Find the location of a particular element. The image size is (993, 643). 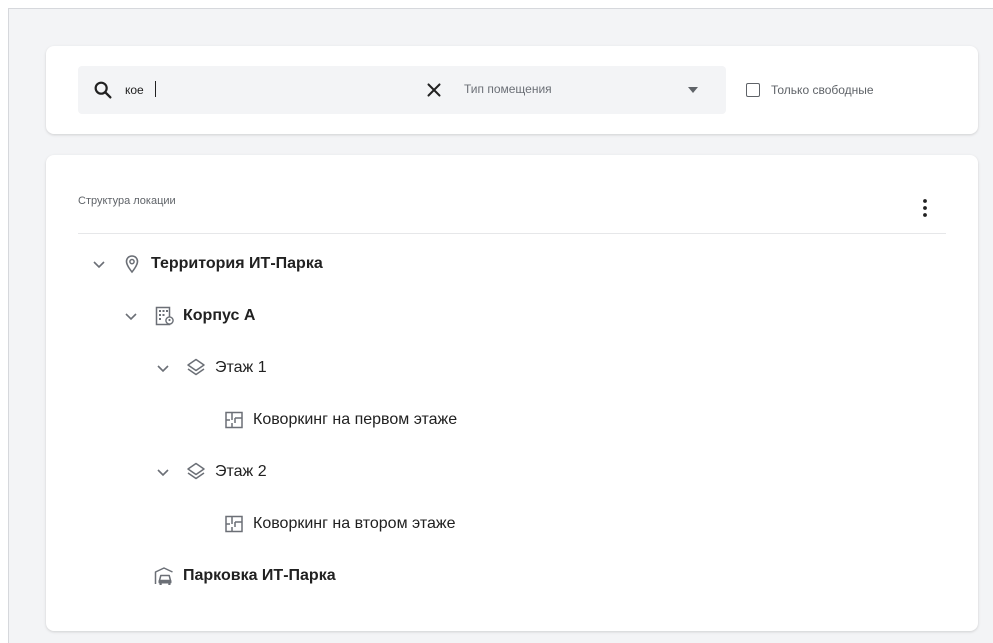

tree-node-parking: Парковка ИТ-Парка is located at coordinates (244, 576).